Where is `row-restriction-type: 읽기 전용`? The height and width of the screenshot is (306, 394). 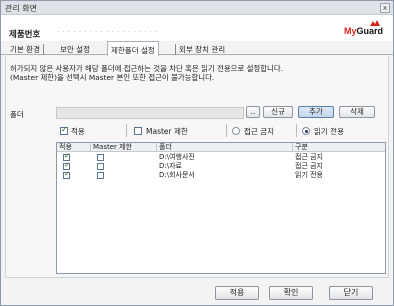
row-restriction-type: 읽기 전용 is located at coordinates (309, 175).